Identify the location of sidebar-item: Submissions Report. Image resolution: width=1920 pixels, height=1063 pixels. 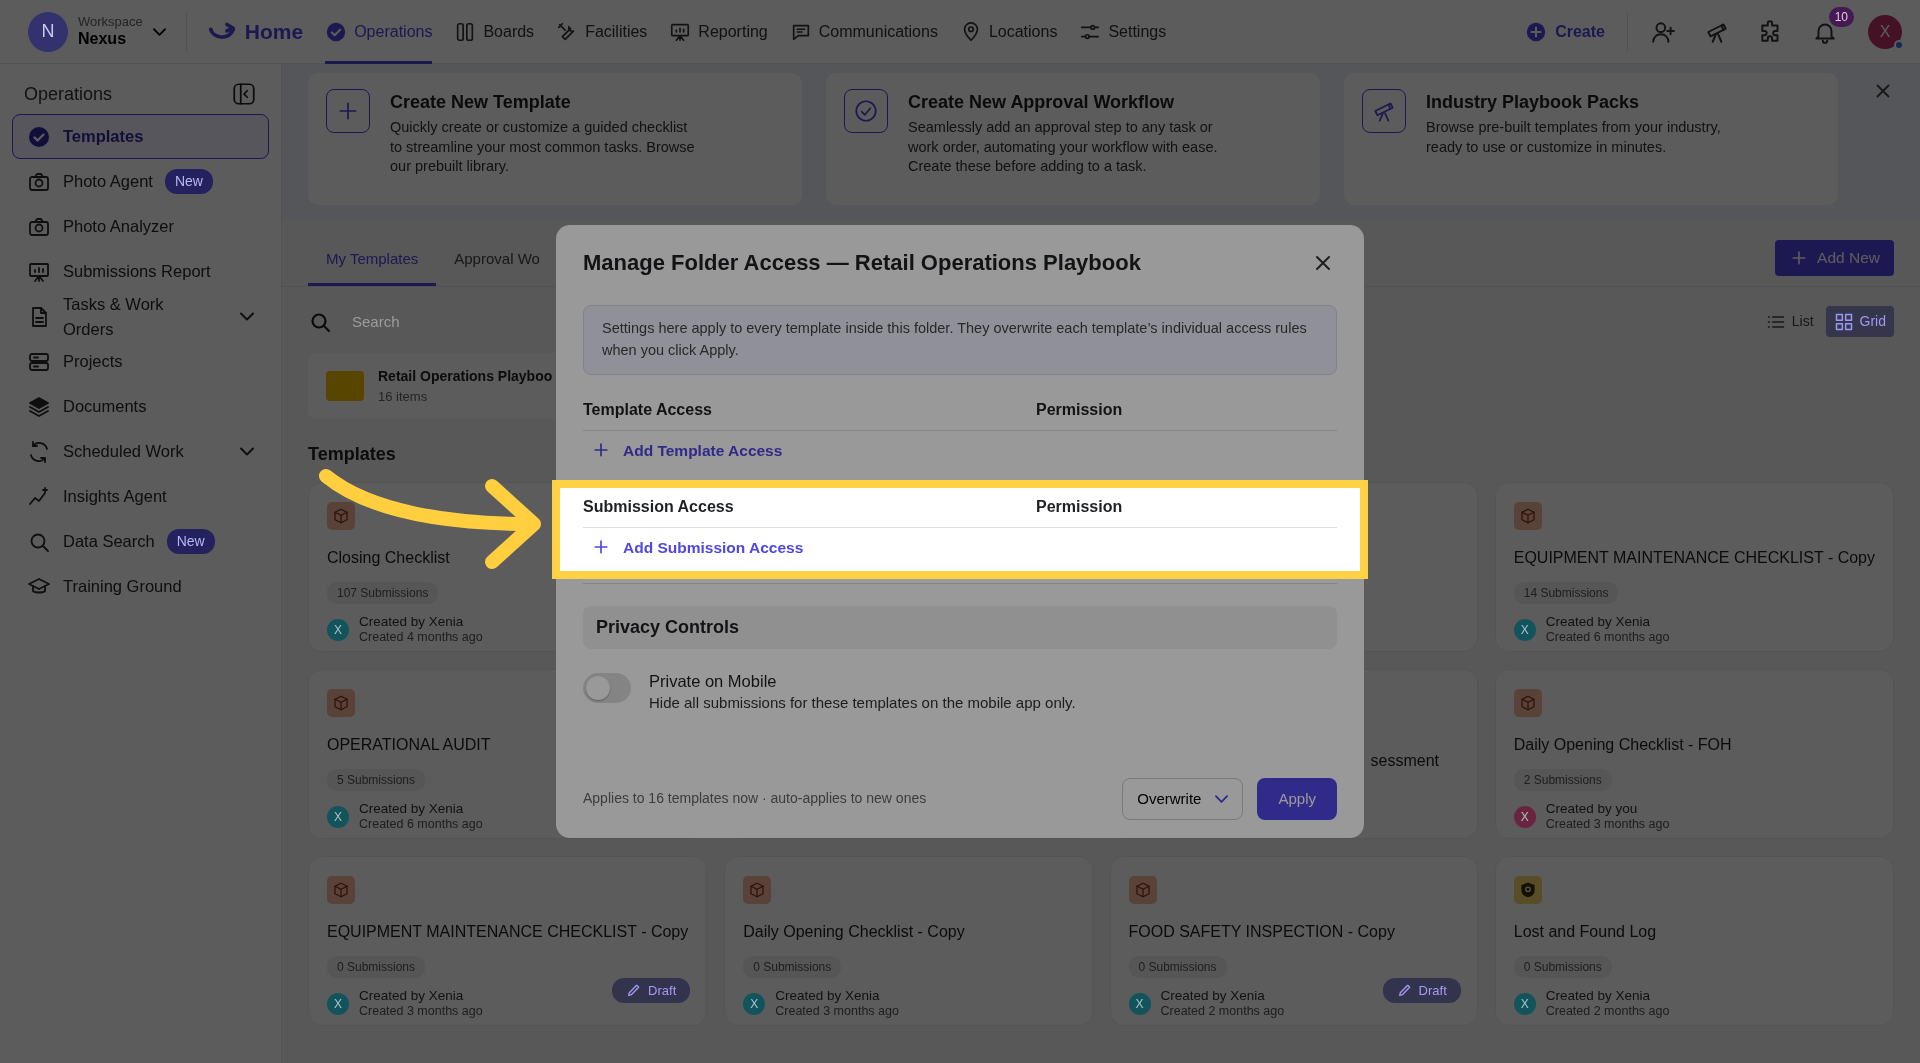
(140, 271).